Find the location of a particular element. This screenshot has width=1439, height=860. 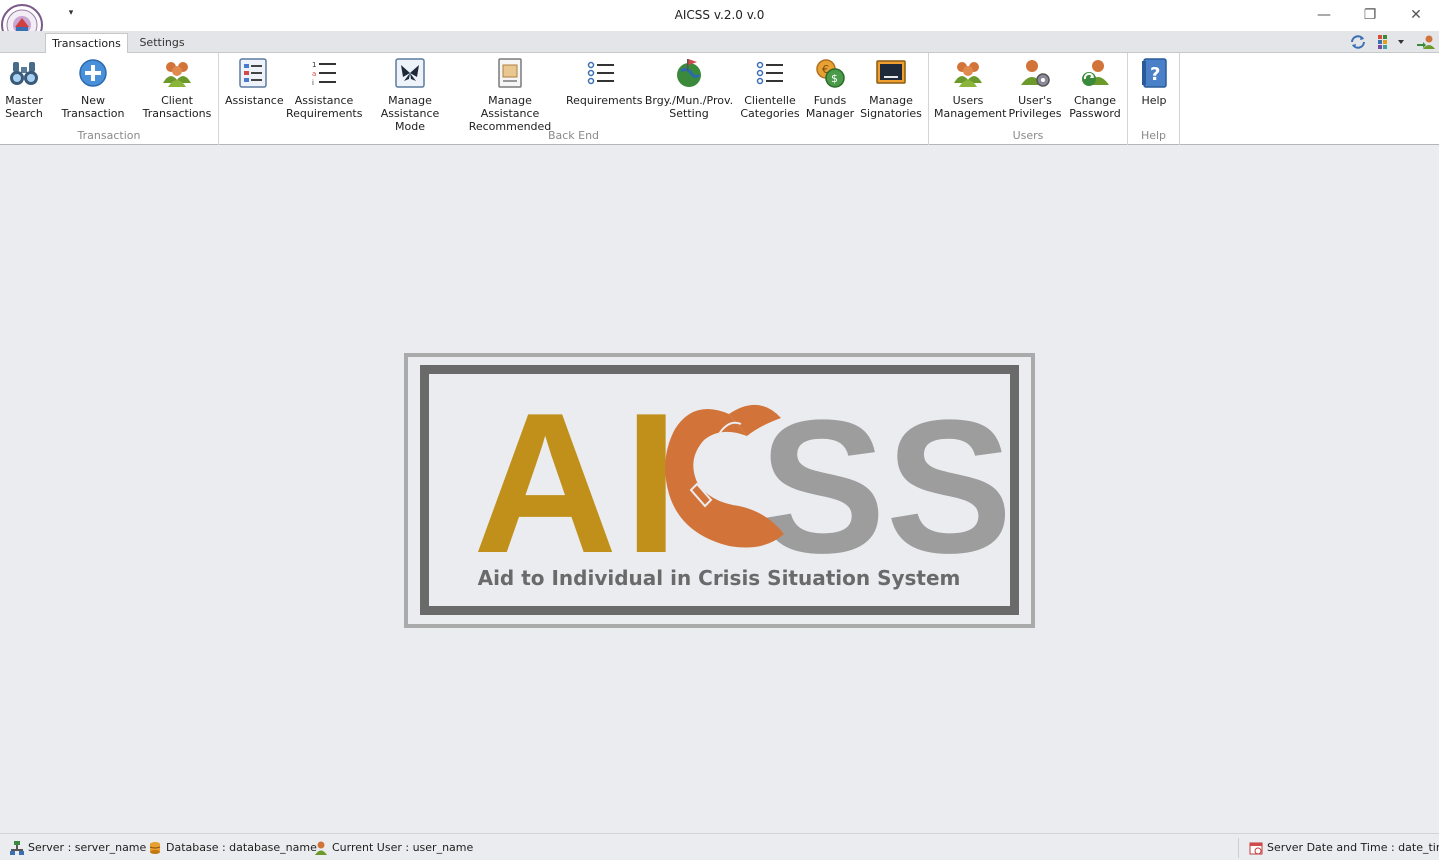

butterfly-icon is located at coordinates (410, 73).